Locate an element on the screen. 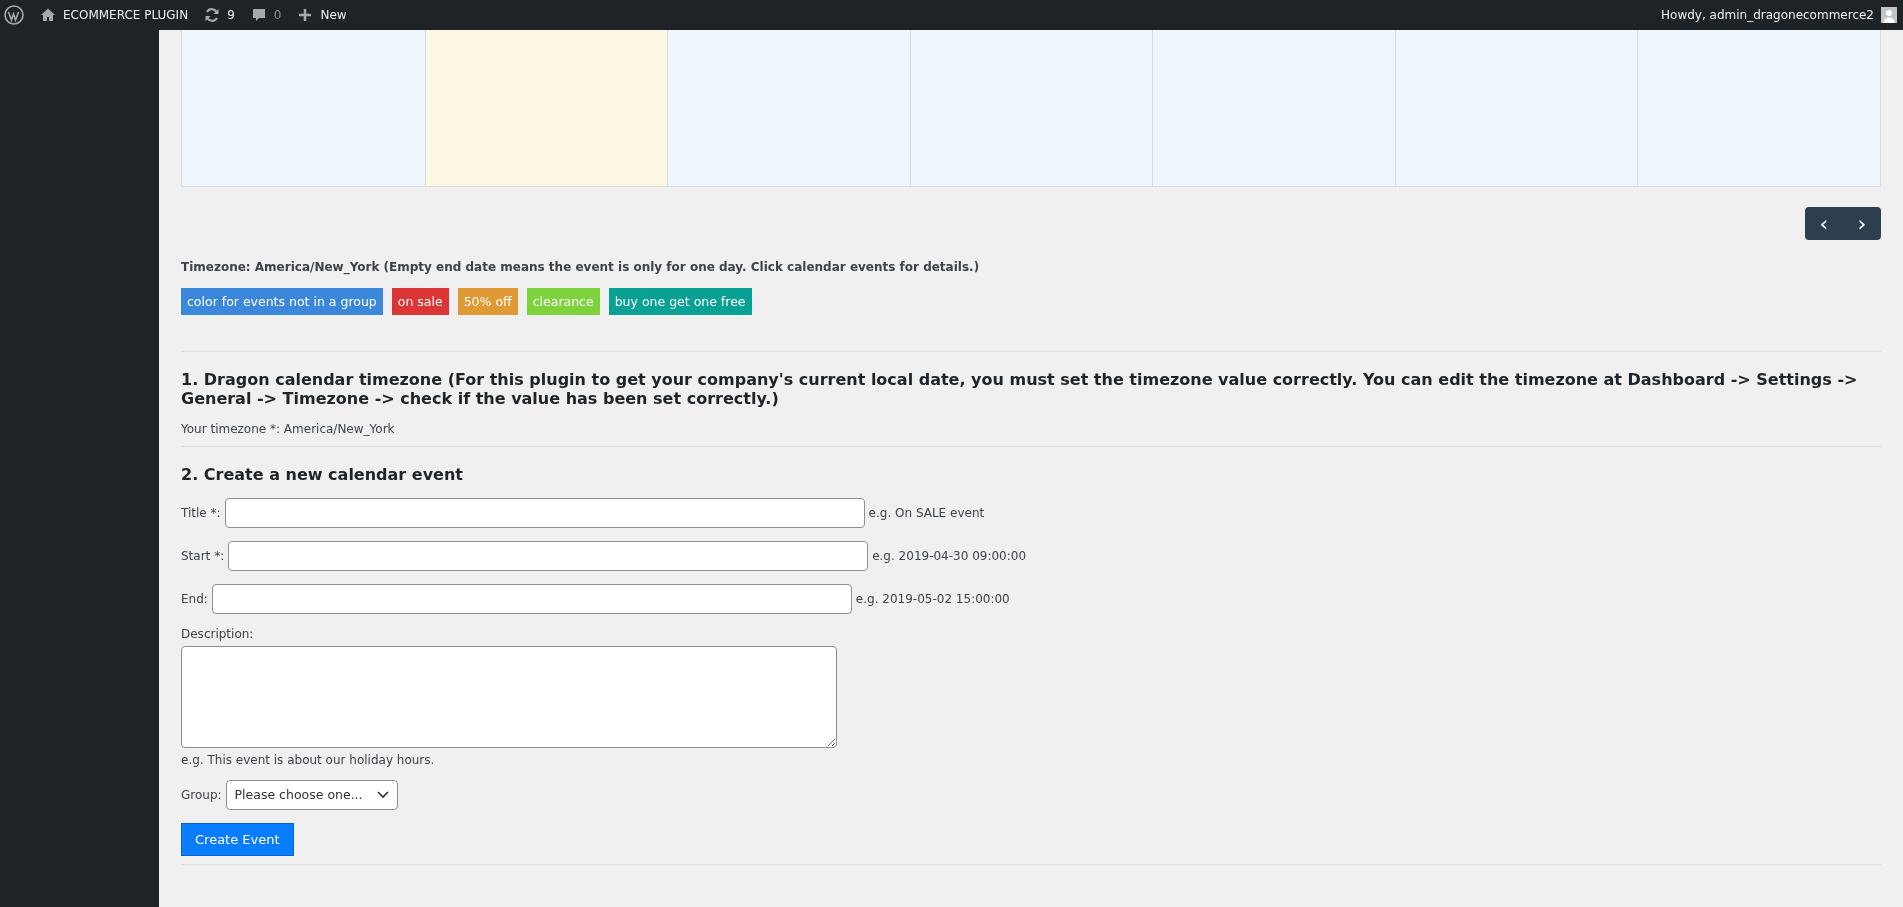 This screenshot has width=1903, height=907. field-label: End: is located at coordinates (194, 598).